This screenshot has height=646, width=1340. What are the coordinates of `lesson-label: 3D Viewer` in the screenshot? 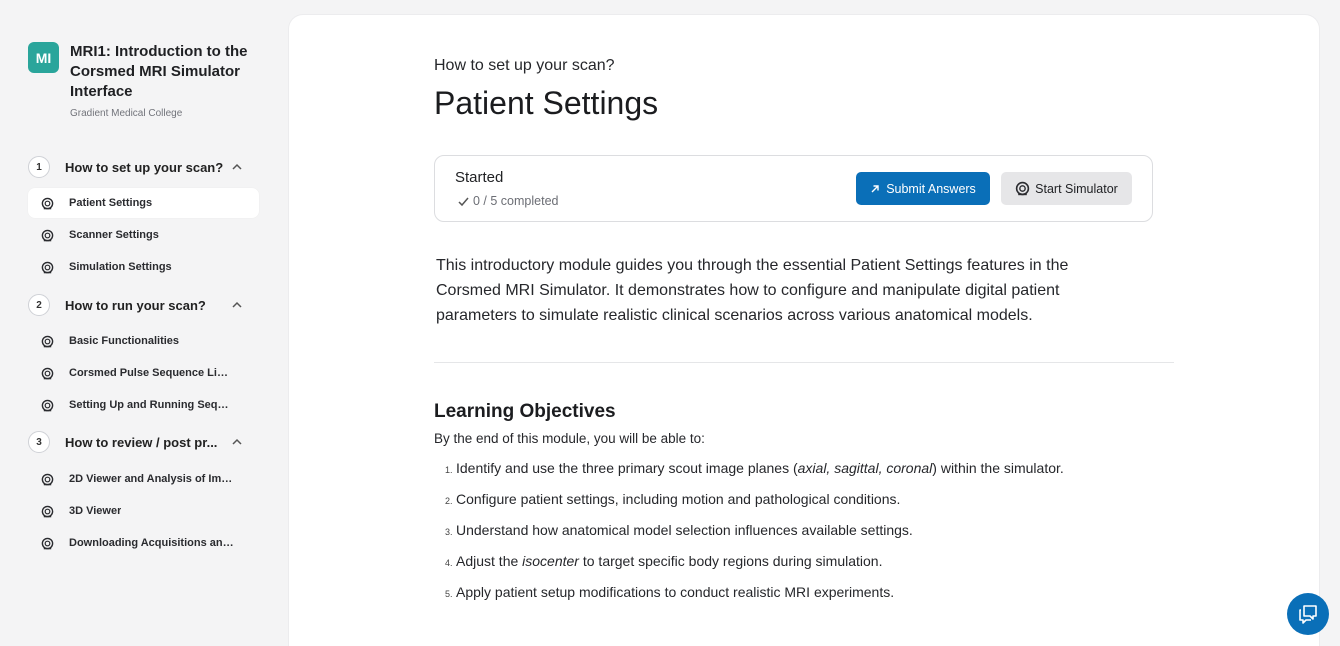 It's located at (95, 511).